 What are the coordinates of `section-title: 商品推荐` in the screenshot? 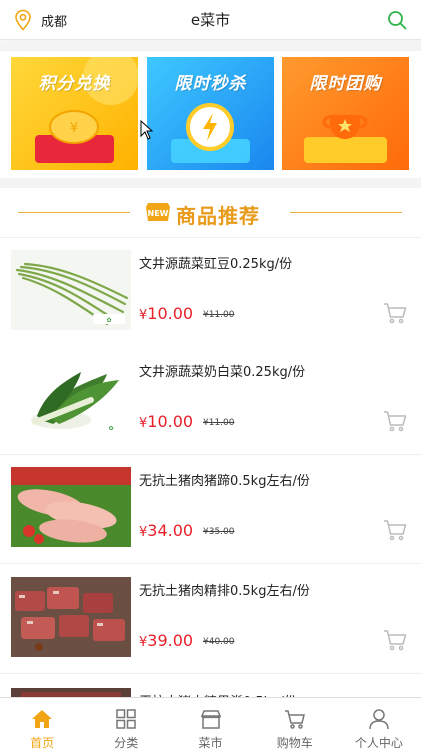 It's located at (218, 216).